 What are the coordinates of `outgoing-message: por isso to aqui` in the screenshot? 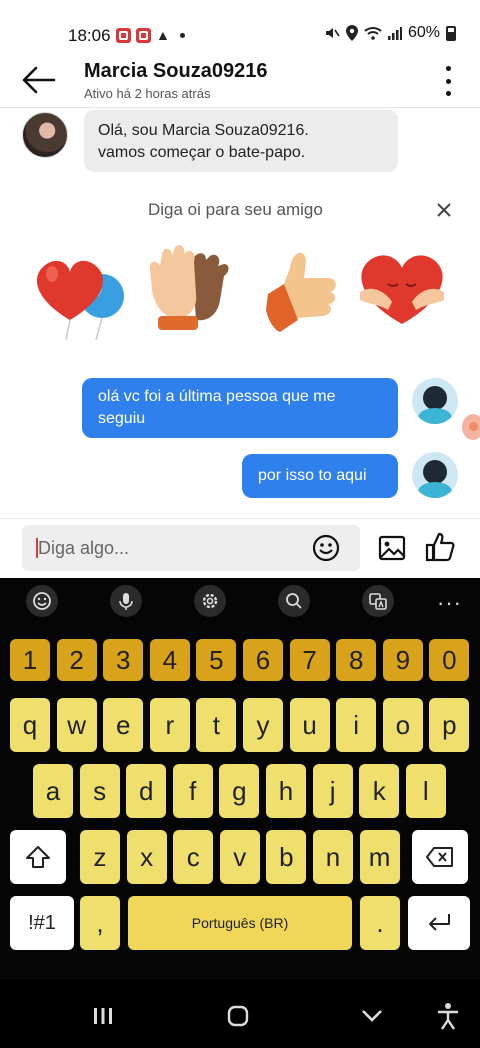 It's located at (320, 476).